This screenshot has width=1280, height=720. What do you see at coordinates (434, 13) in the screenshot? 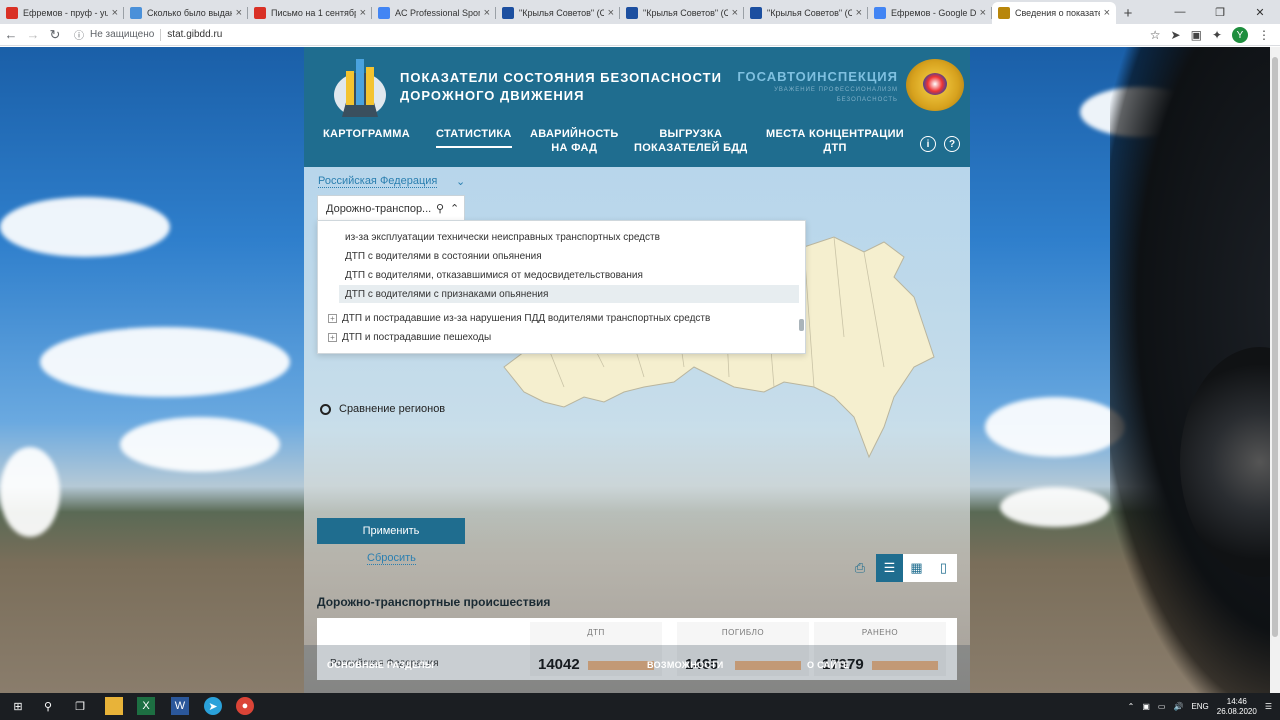
I see `browser-tab: AC Professional Sport ×` at bounding box center [434, 13].